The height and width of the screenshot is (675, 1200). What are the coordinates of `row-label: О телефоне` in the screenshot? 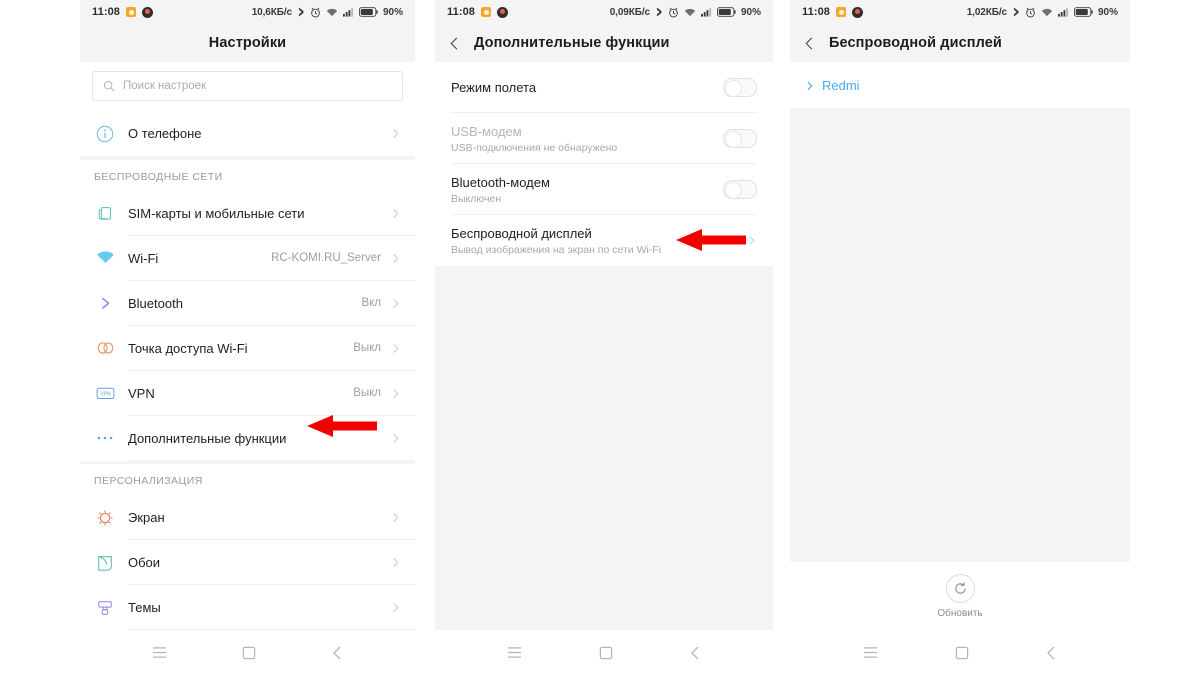 It's located at (165, 133).